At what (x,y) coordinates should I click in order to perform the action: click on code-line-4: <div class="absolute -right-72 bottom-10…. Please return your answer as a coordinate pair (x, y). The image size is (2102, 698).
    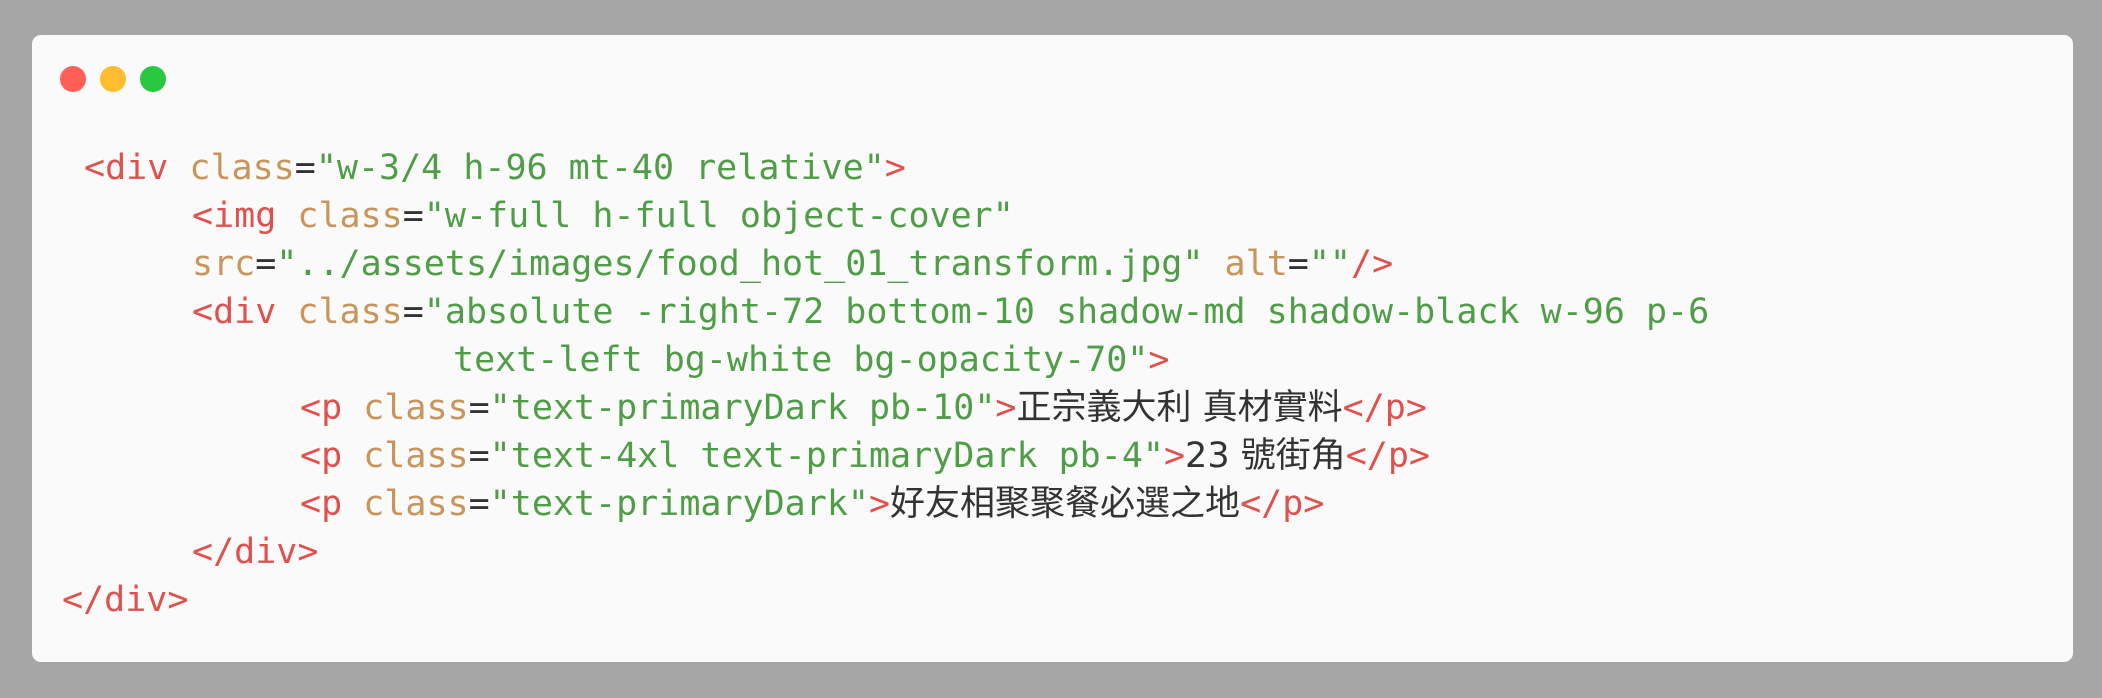
    Looking at the image, I should click on (950, 312).